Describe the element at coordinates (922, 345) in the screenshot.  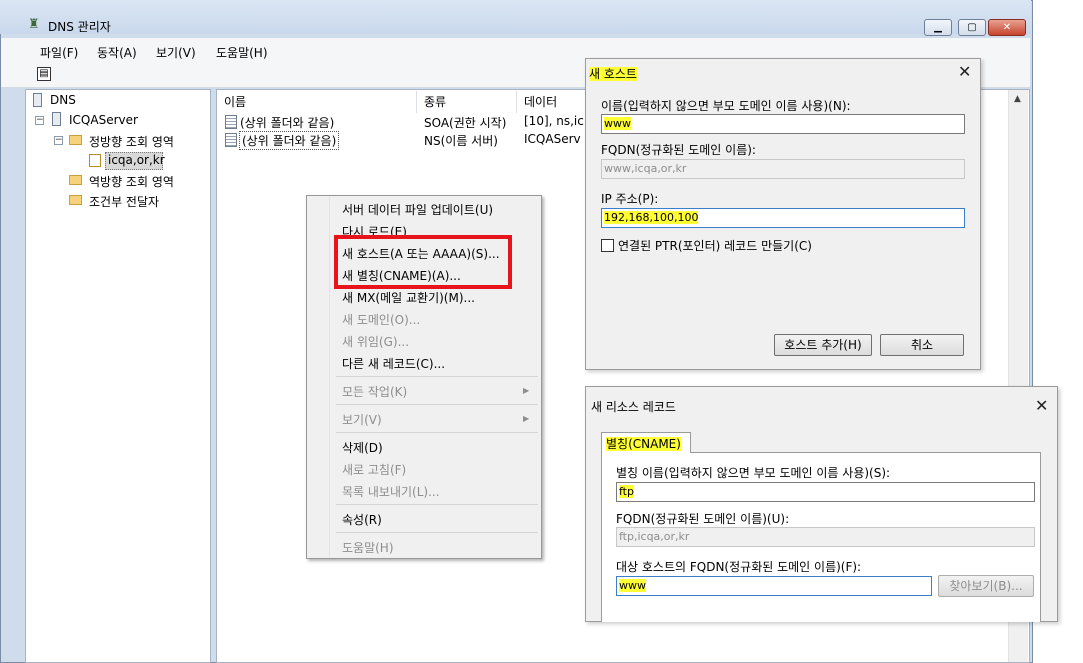
I see `cancel-button: 취소` at that location.